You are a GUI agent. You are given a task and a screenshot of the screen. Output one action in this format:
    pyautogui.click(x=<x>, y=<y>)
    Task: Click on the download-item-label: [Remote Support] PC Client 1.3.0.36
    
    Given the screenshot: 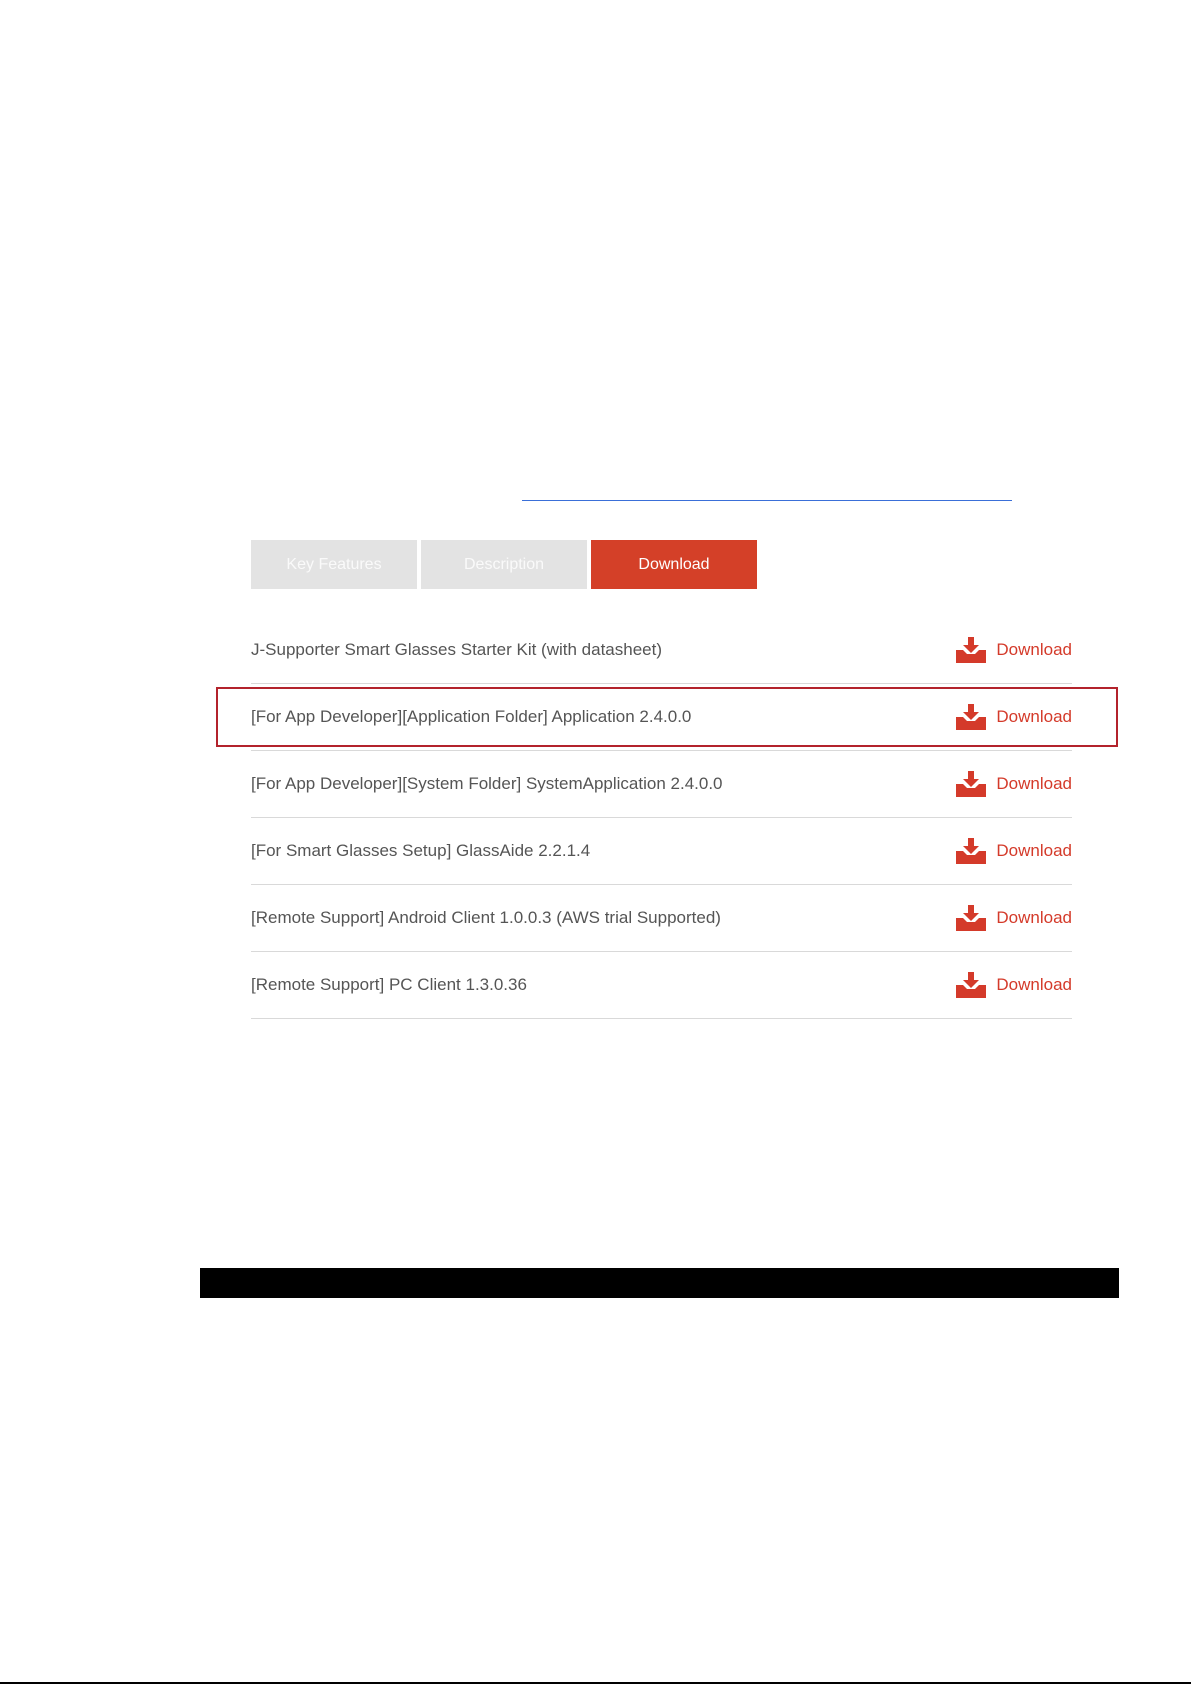 What is the action you would take?
    pyautogui.click(x=389, y=984)
    